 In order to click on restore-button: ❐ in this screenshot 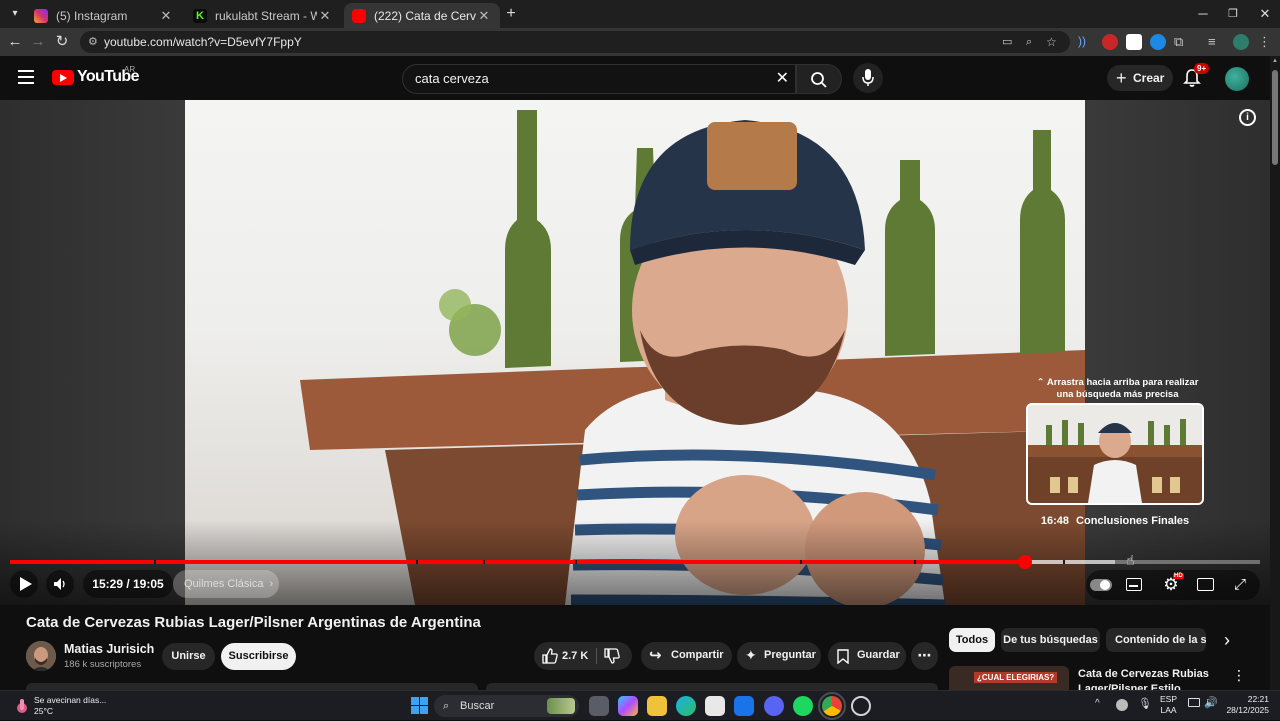, I will do `click(1233, 14)`.